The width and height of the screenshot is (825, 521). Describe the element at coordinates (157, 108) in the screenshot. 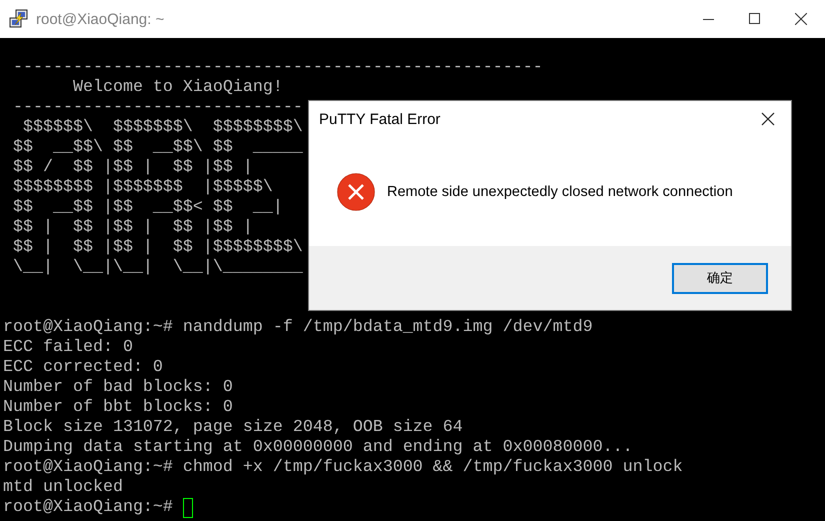

I see `terminal-line: -----------------------------` at that location.